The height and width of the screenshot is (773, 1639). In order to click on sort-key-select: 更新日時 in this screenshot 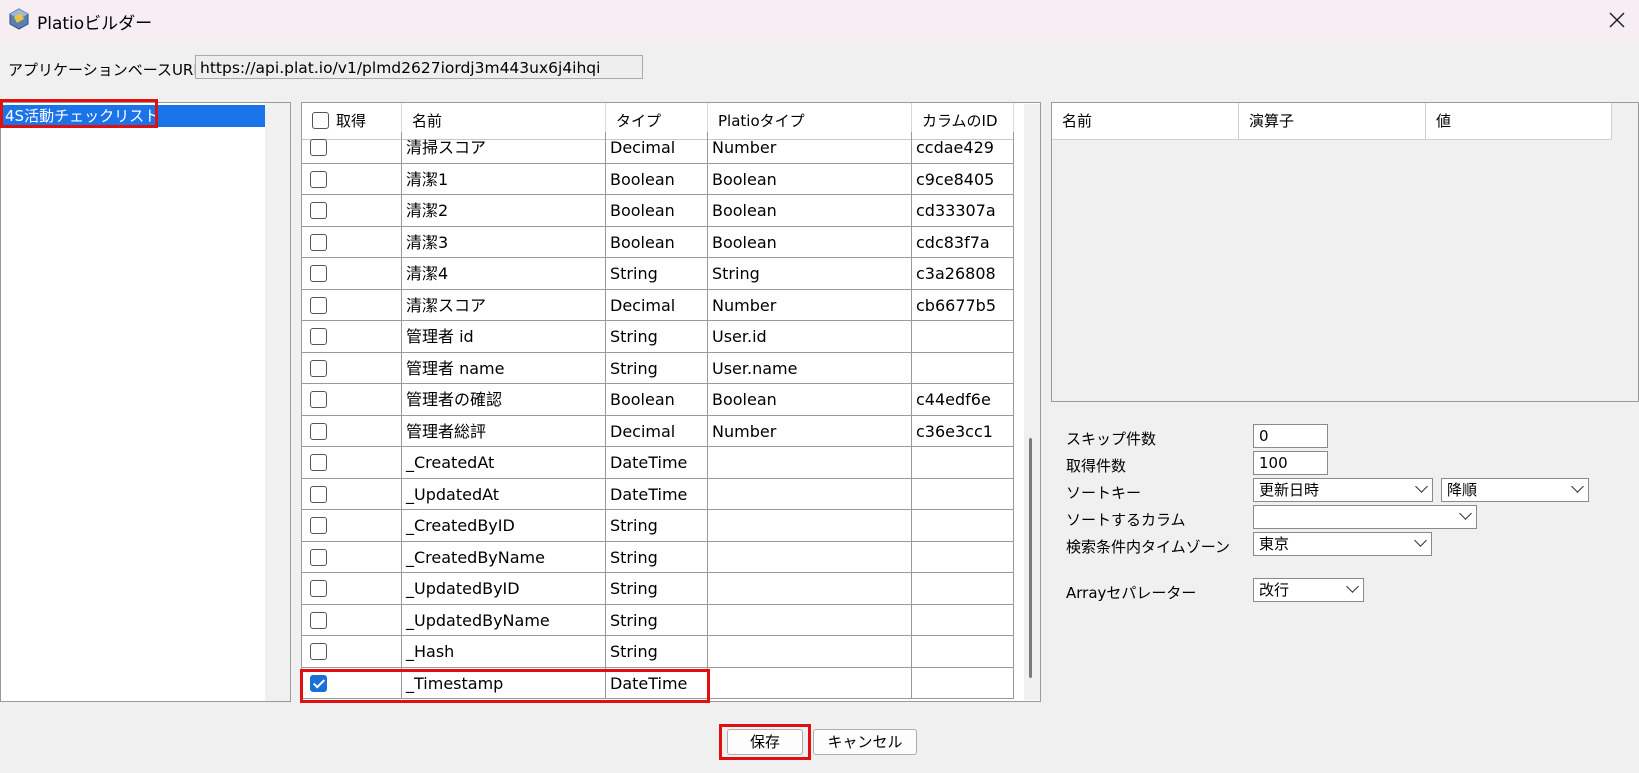, I will do `click(1343, 490)`.